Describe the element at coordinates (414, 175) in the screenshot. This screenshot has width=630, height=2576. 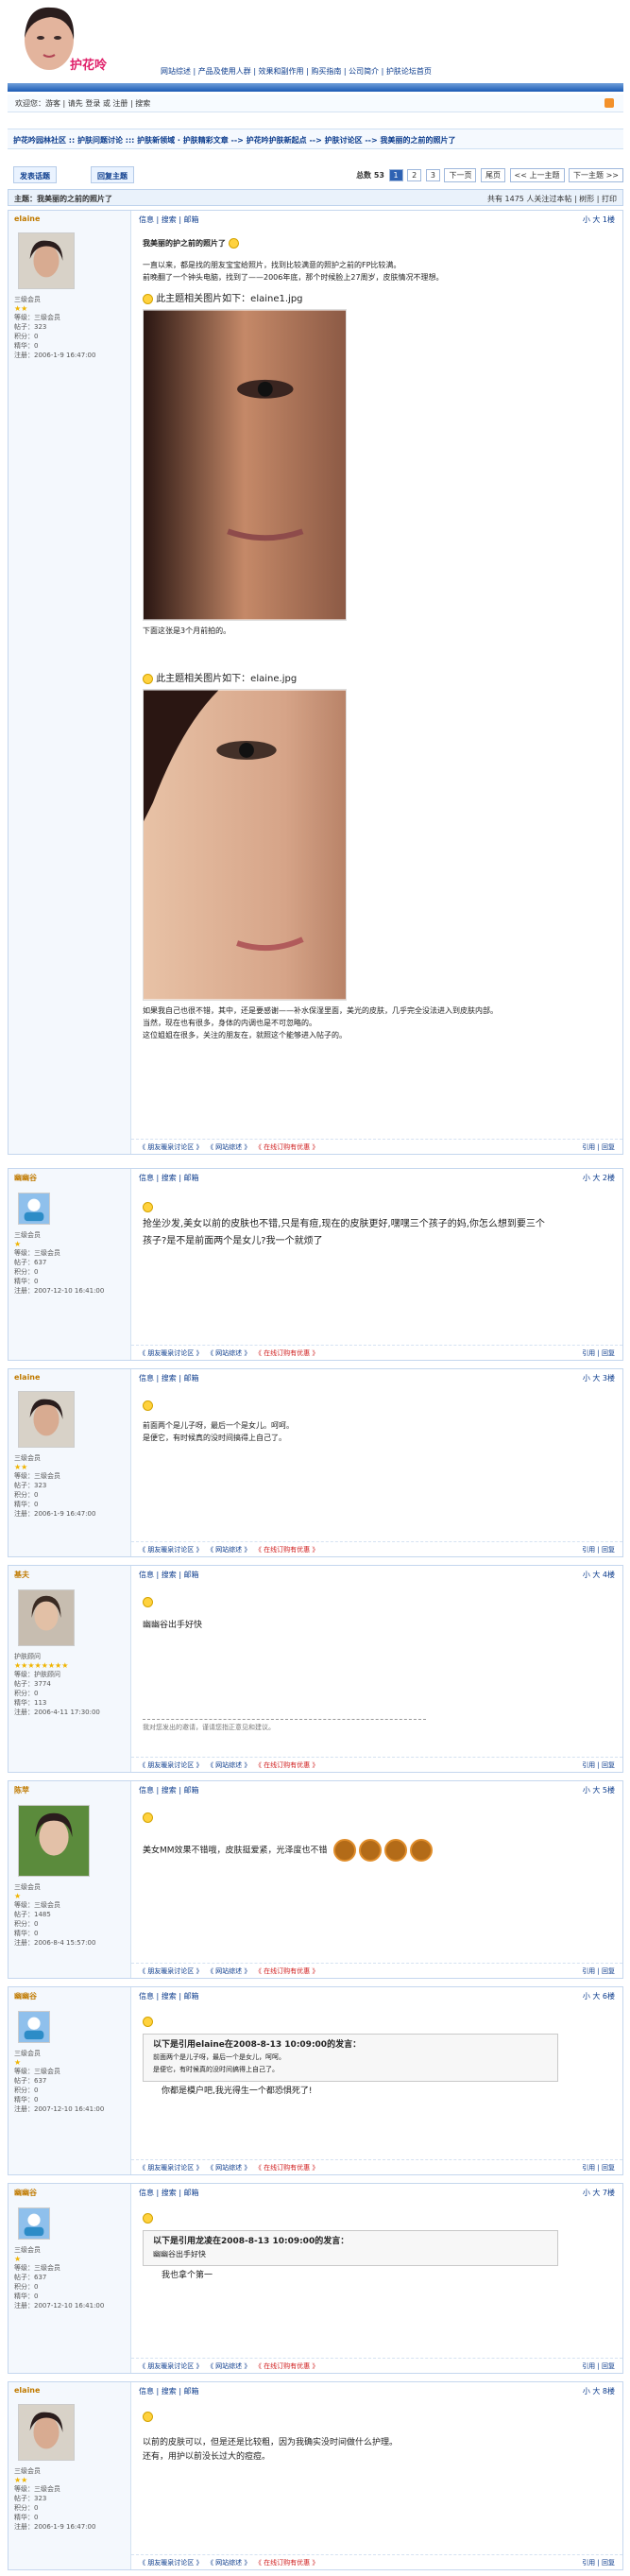
I see `page-2: 2` at that location.